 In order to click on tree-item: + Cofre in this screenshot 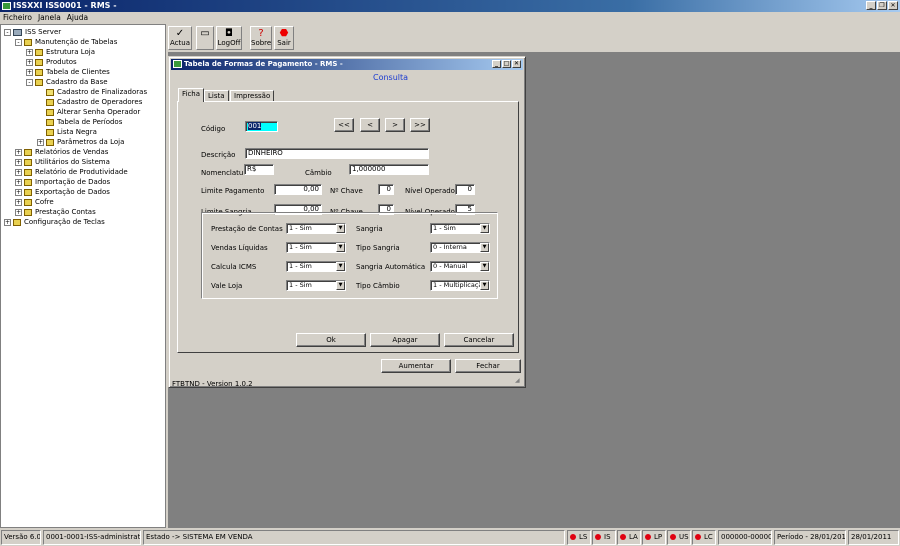, I will do `click(34, 202)`.